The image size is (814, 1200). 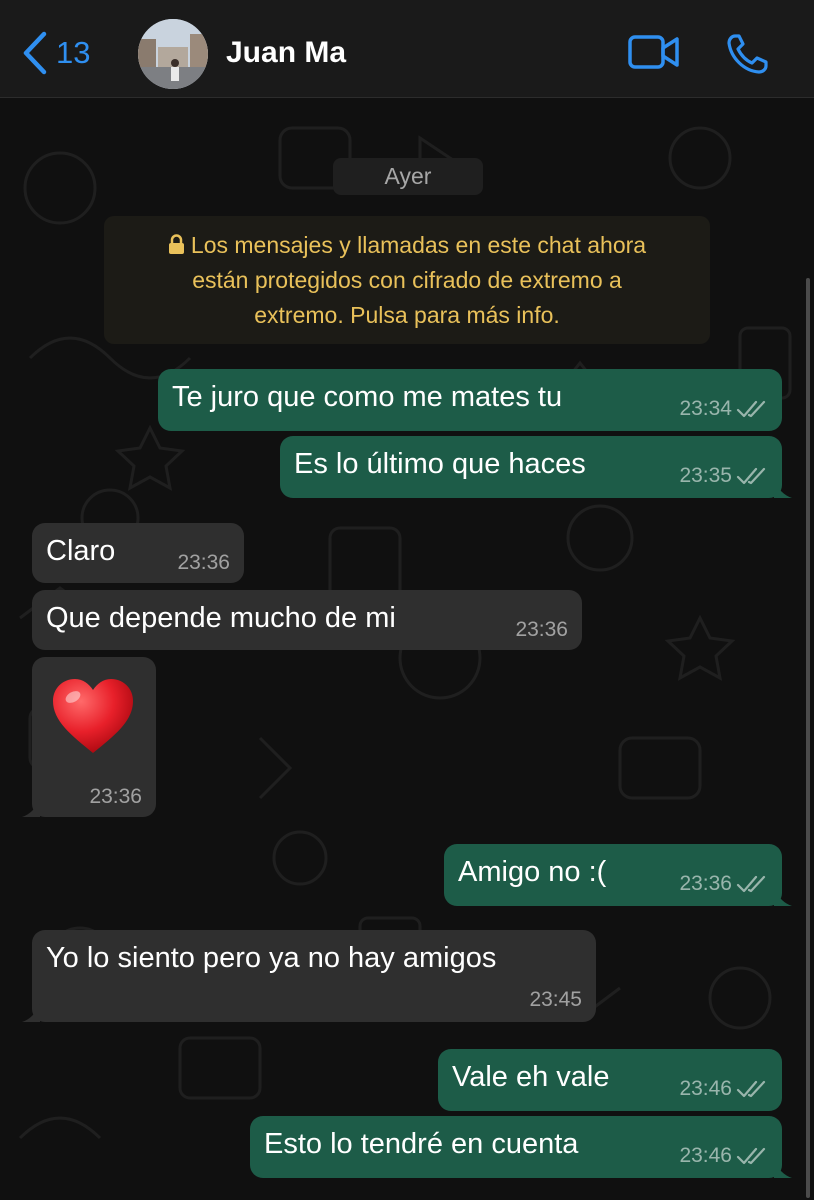 What do you see at coordinates (407, 315) in the screenshot?
I see `notice-line-3: extremo. Pulsa para más info.` at bounding box center [407, 315].